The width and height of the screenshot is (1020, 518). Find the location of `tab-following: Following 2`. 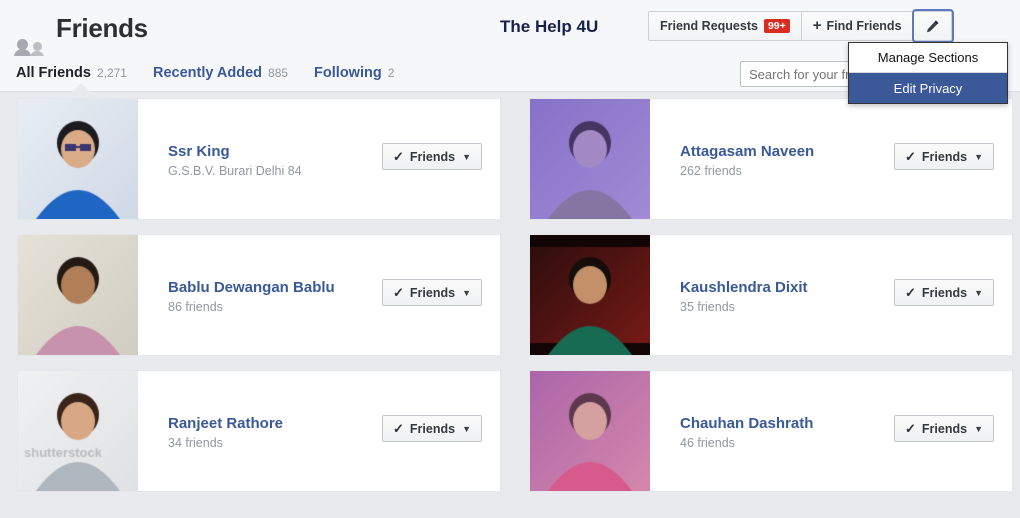

tab-following: Following 2 is located at coordinates (354, 73).